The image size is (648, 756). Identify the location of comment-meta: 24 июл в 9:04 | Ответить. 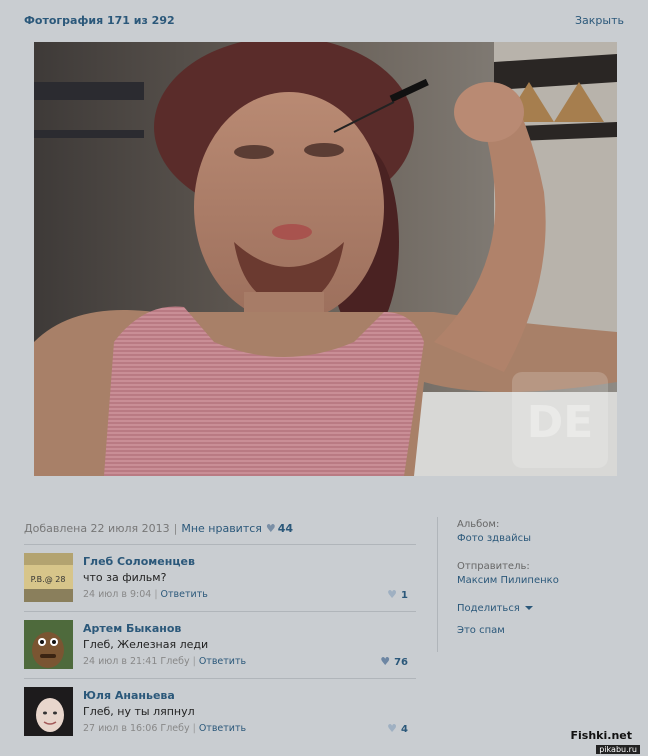
(145, 594).